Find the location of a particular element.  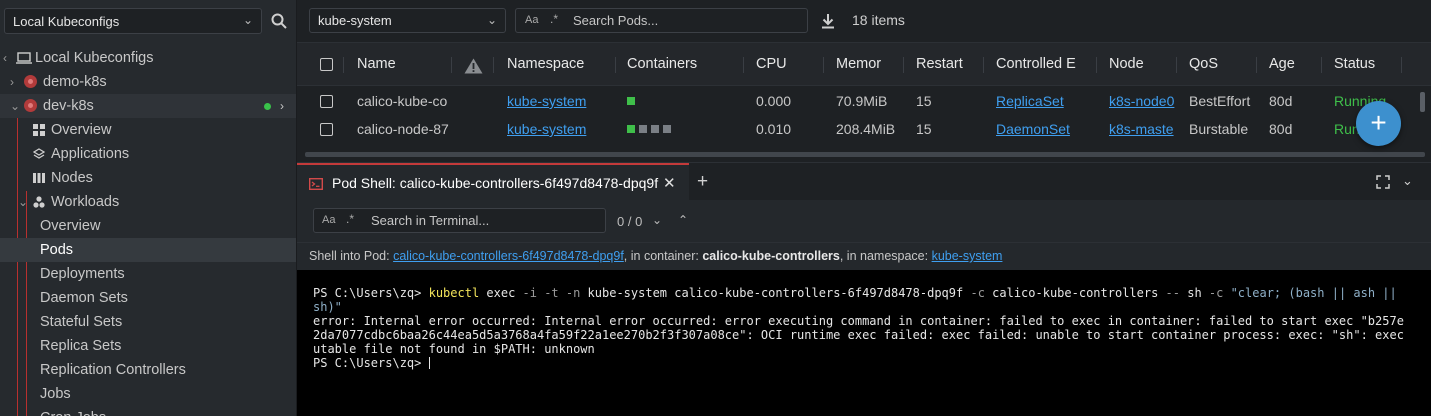

sidebar-item-pods: Pods is located at coordinates (148, 250).